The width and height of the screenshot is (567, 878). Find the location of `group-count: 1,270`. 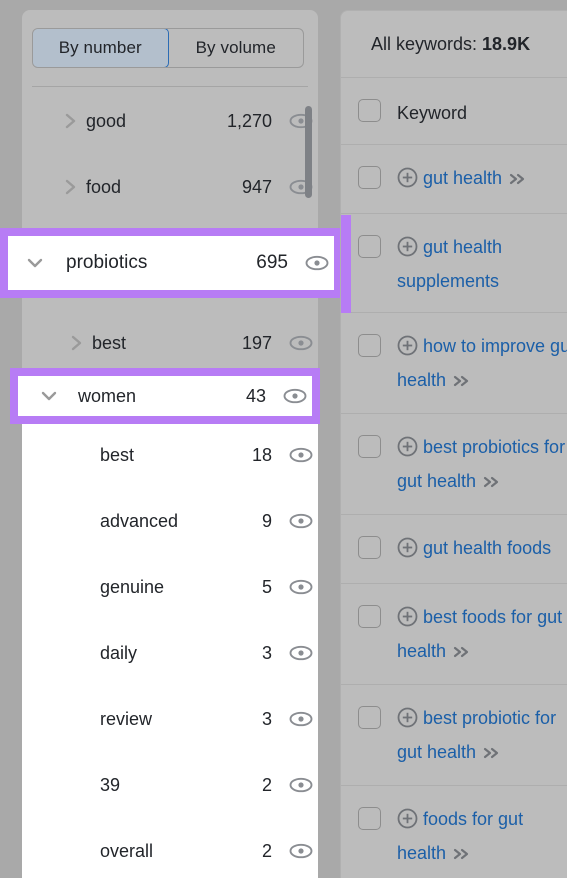

group-count: 1,270 is located at coordinates (249, 120).